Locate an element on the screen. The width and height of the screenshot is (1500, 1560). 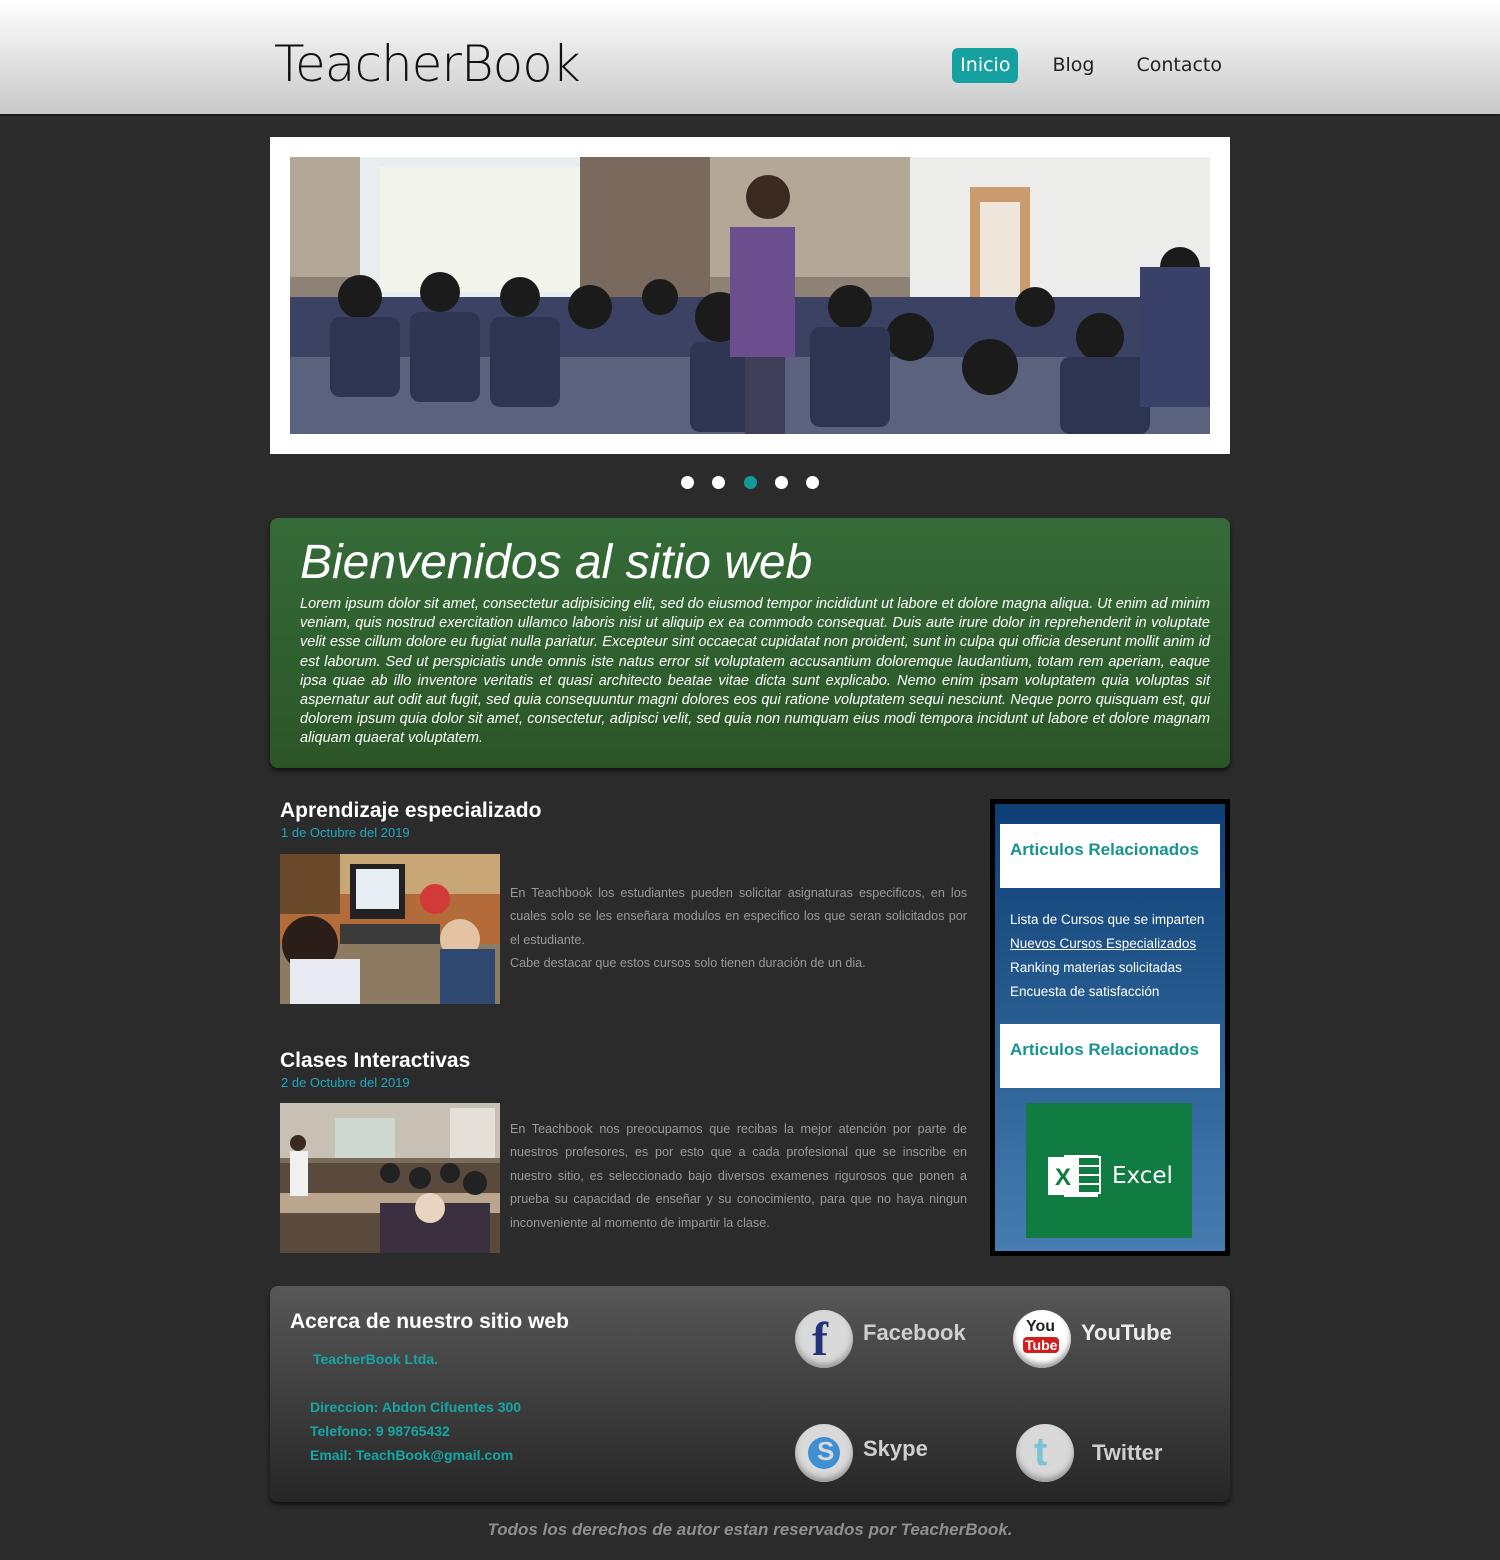
sidebar-link-lista-cursos: Lista de Cursos que se imparten is located at coordinates (1107, 920).